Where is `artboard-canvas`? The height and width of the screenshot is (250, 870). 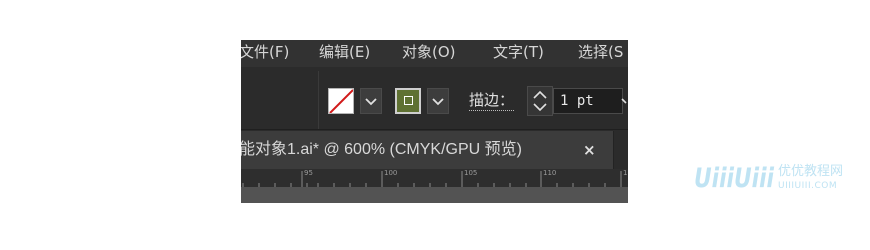 artboard-canvas is located at coordinates (434, 195).